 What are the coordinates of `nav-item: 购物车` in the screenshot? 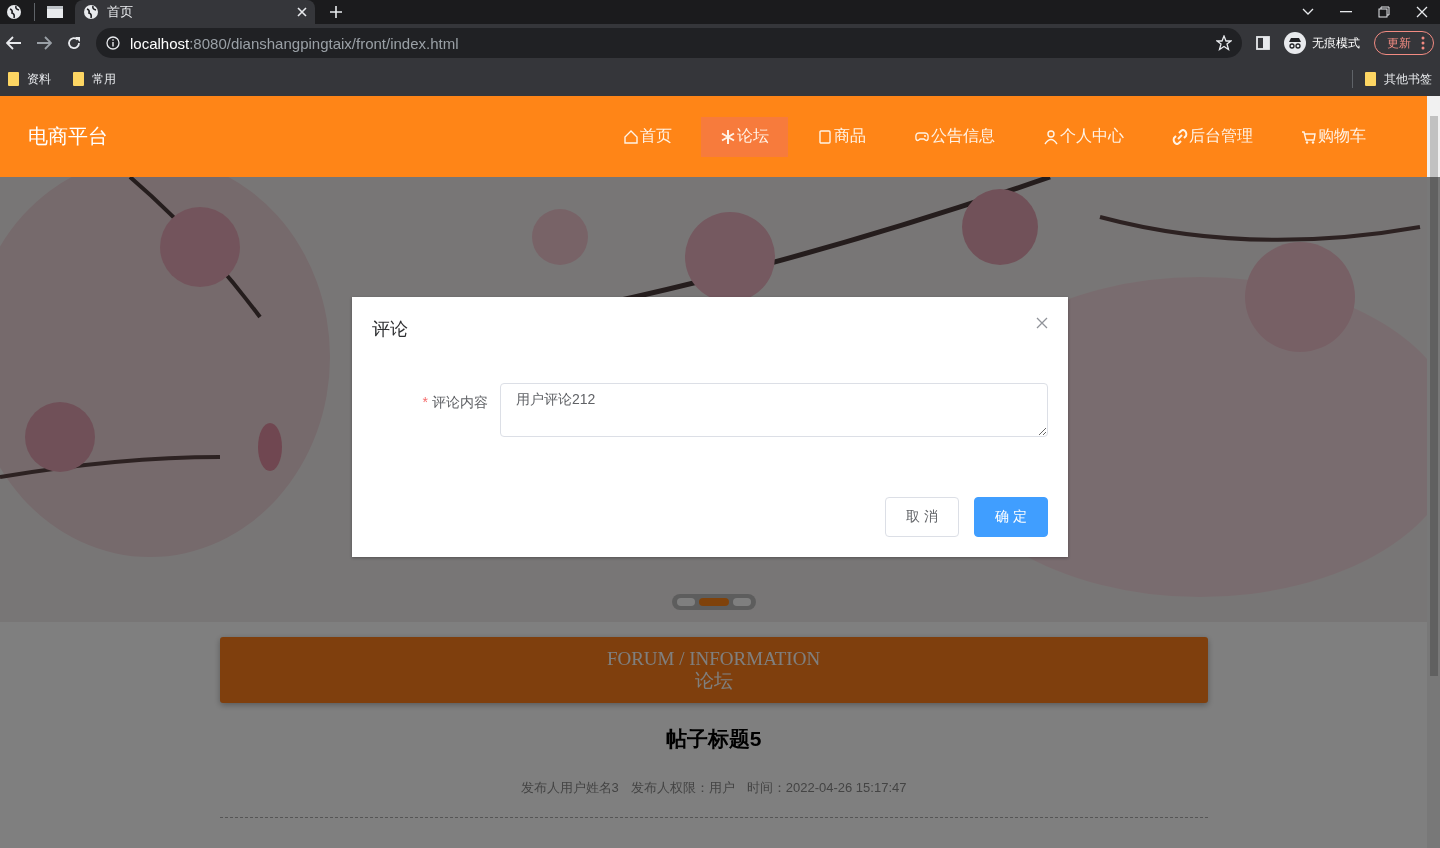 It's located at (1333, 136).